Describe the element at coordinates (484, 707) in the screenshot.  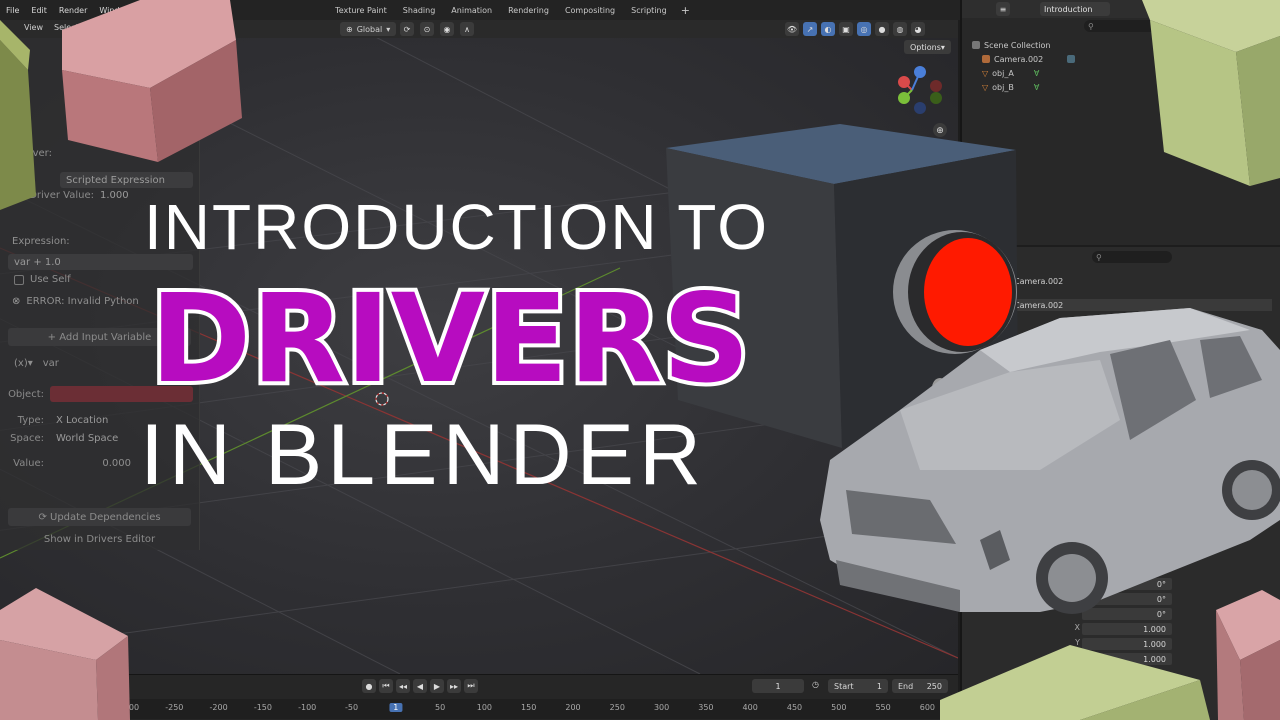
I see `ruler-tick: 100` at that location.